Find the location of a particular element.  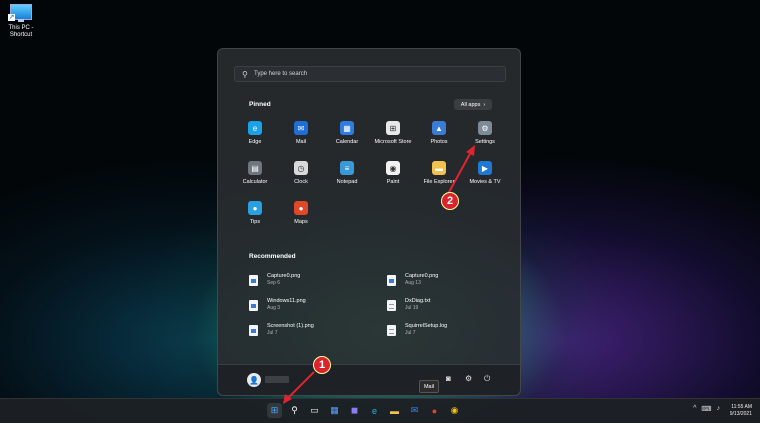

folder-icon: ▬ is located at coordinates (439, 168).